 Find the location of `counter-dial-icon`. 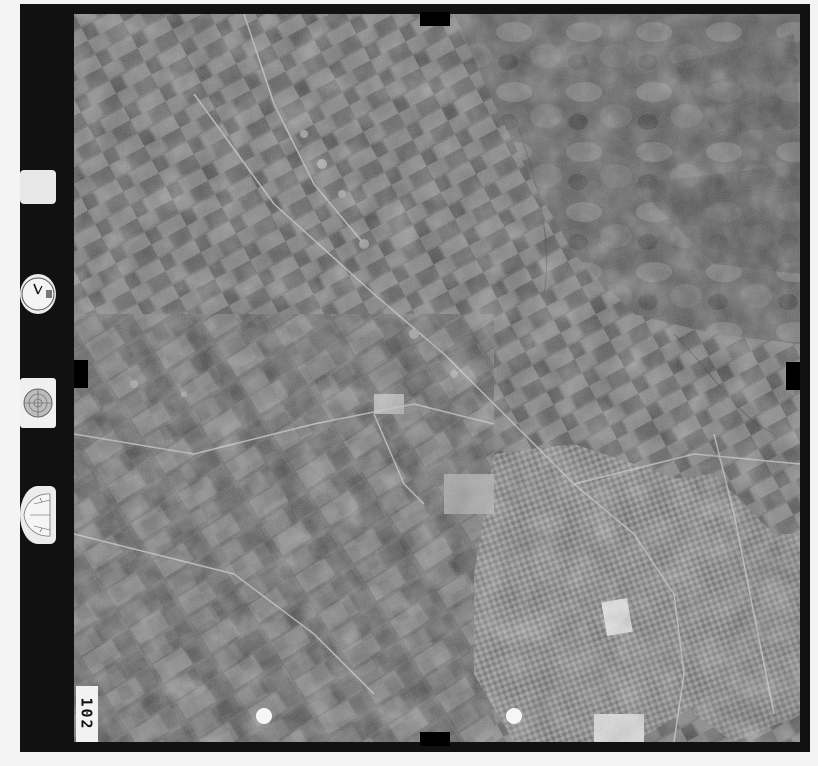

counter-dial-icon is located at coordinates (38, 515).